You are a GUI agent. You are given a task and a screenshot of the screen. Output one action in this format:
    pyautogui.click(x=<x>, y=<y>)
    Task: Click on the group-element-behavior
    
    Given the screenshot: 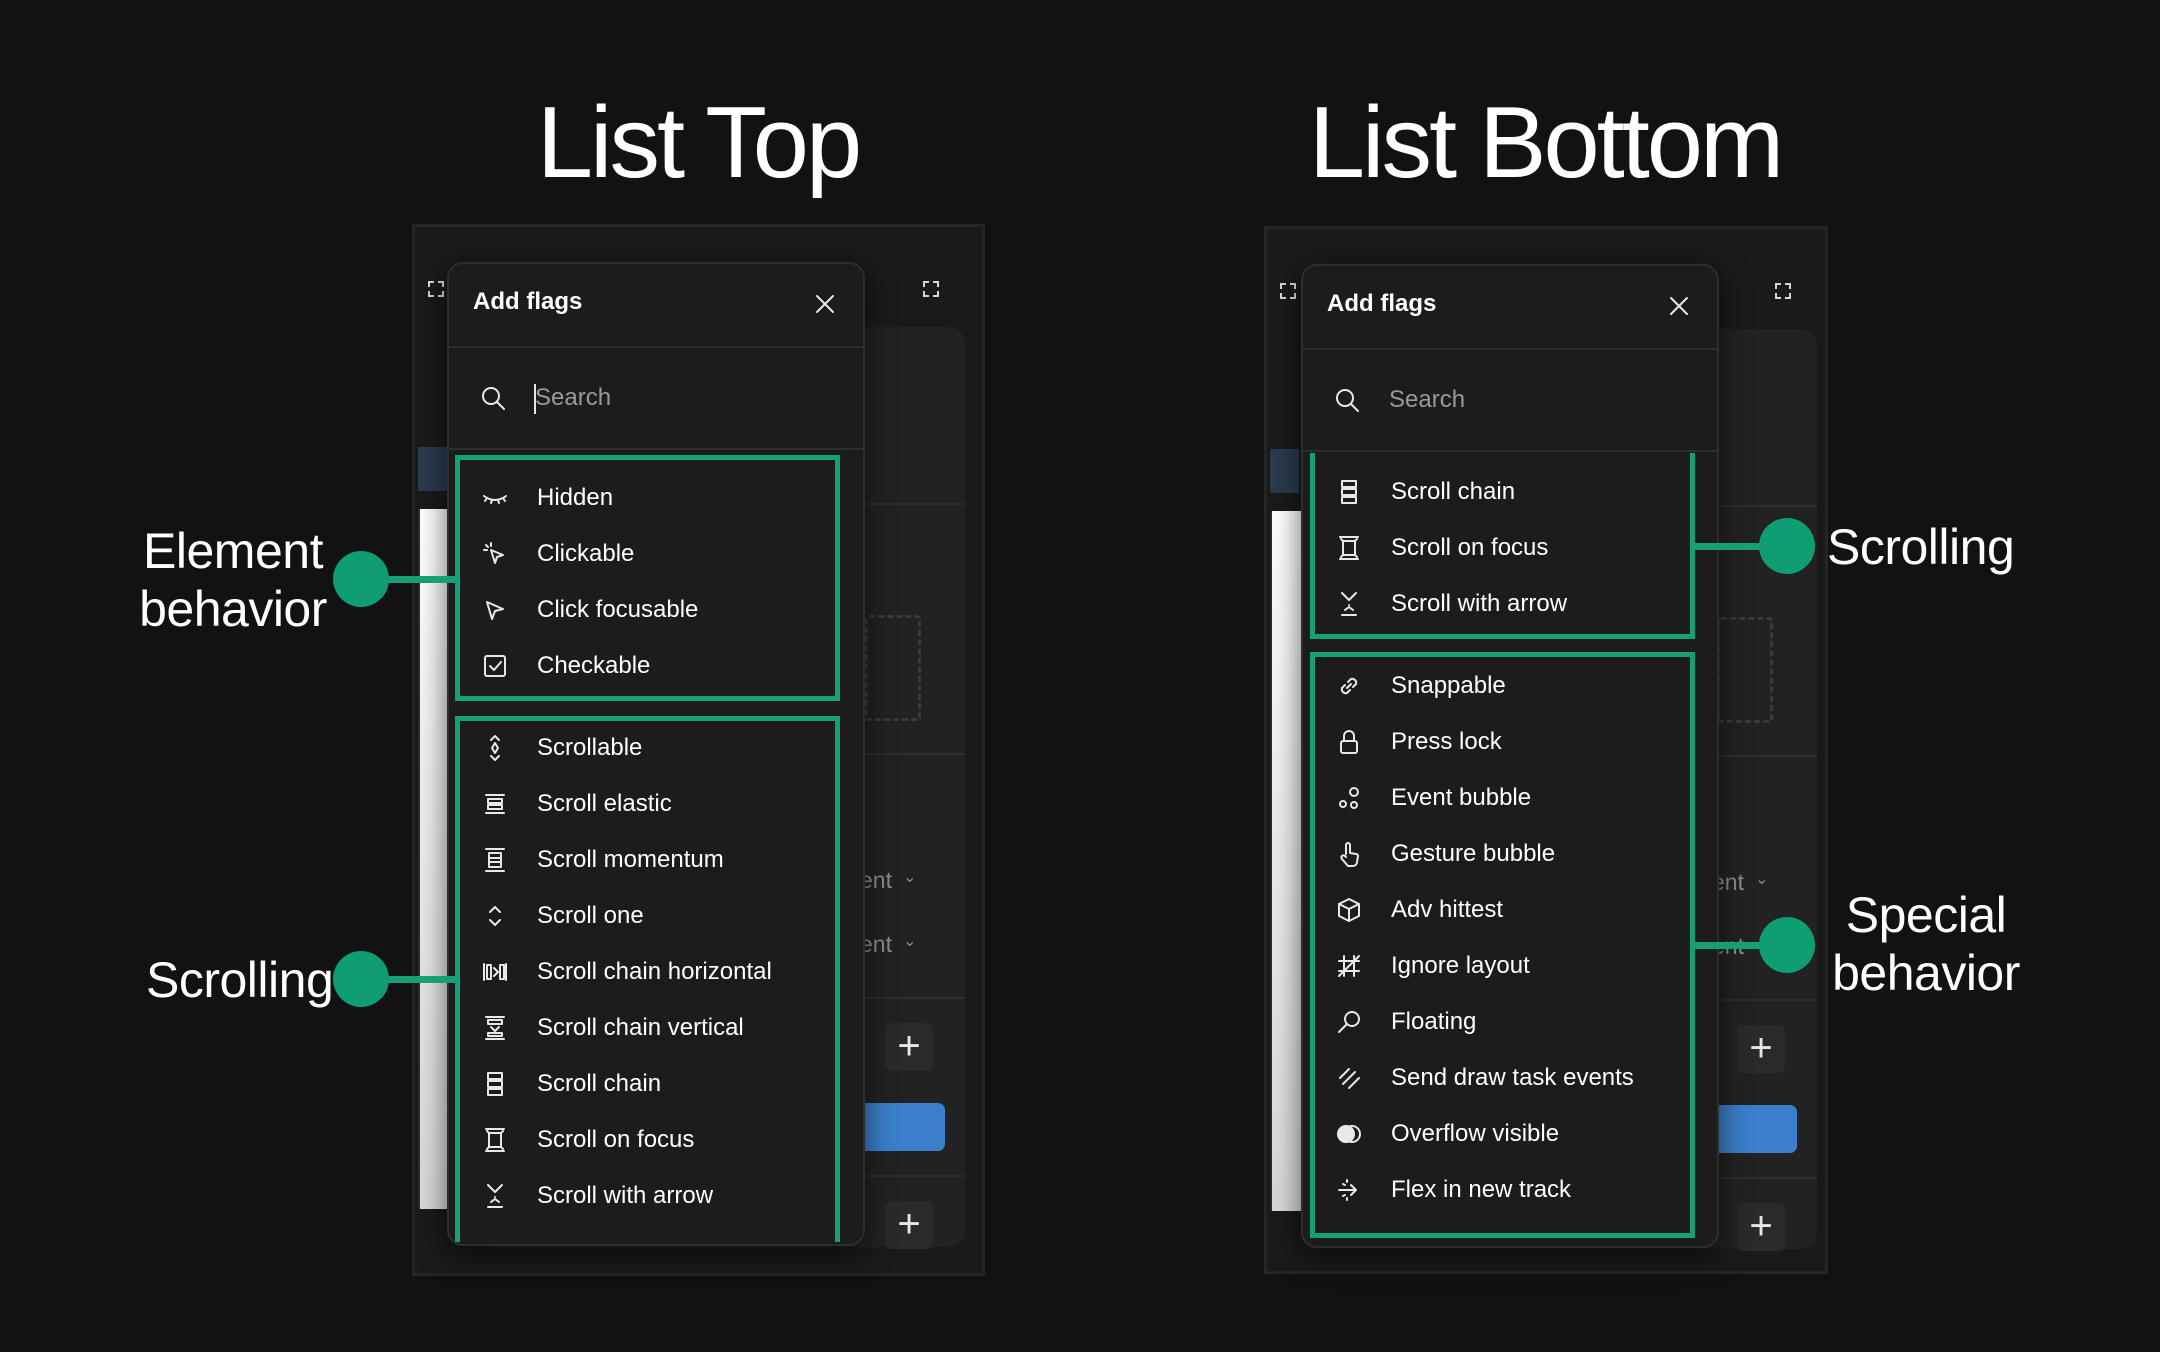 What is the action you would take?
    pyautogui.click(x=647, y=578)
    